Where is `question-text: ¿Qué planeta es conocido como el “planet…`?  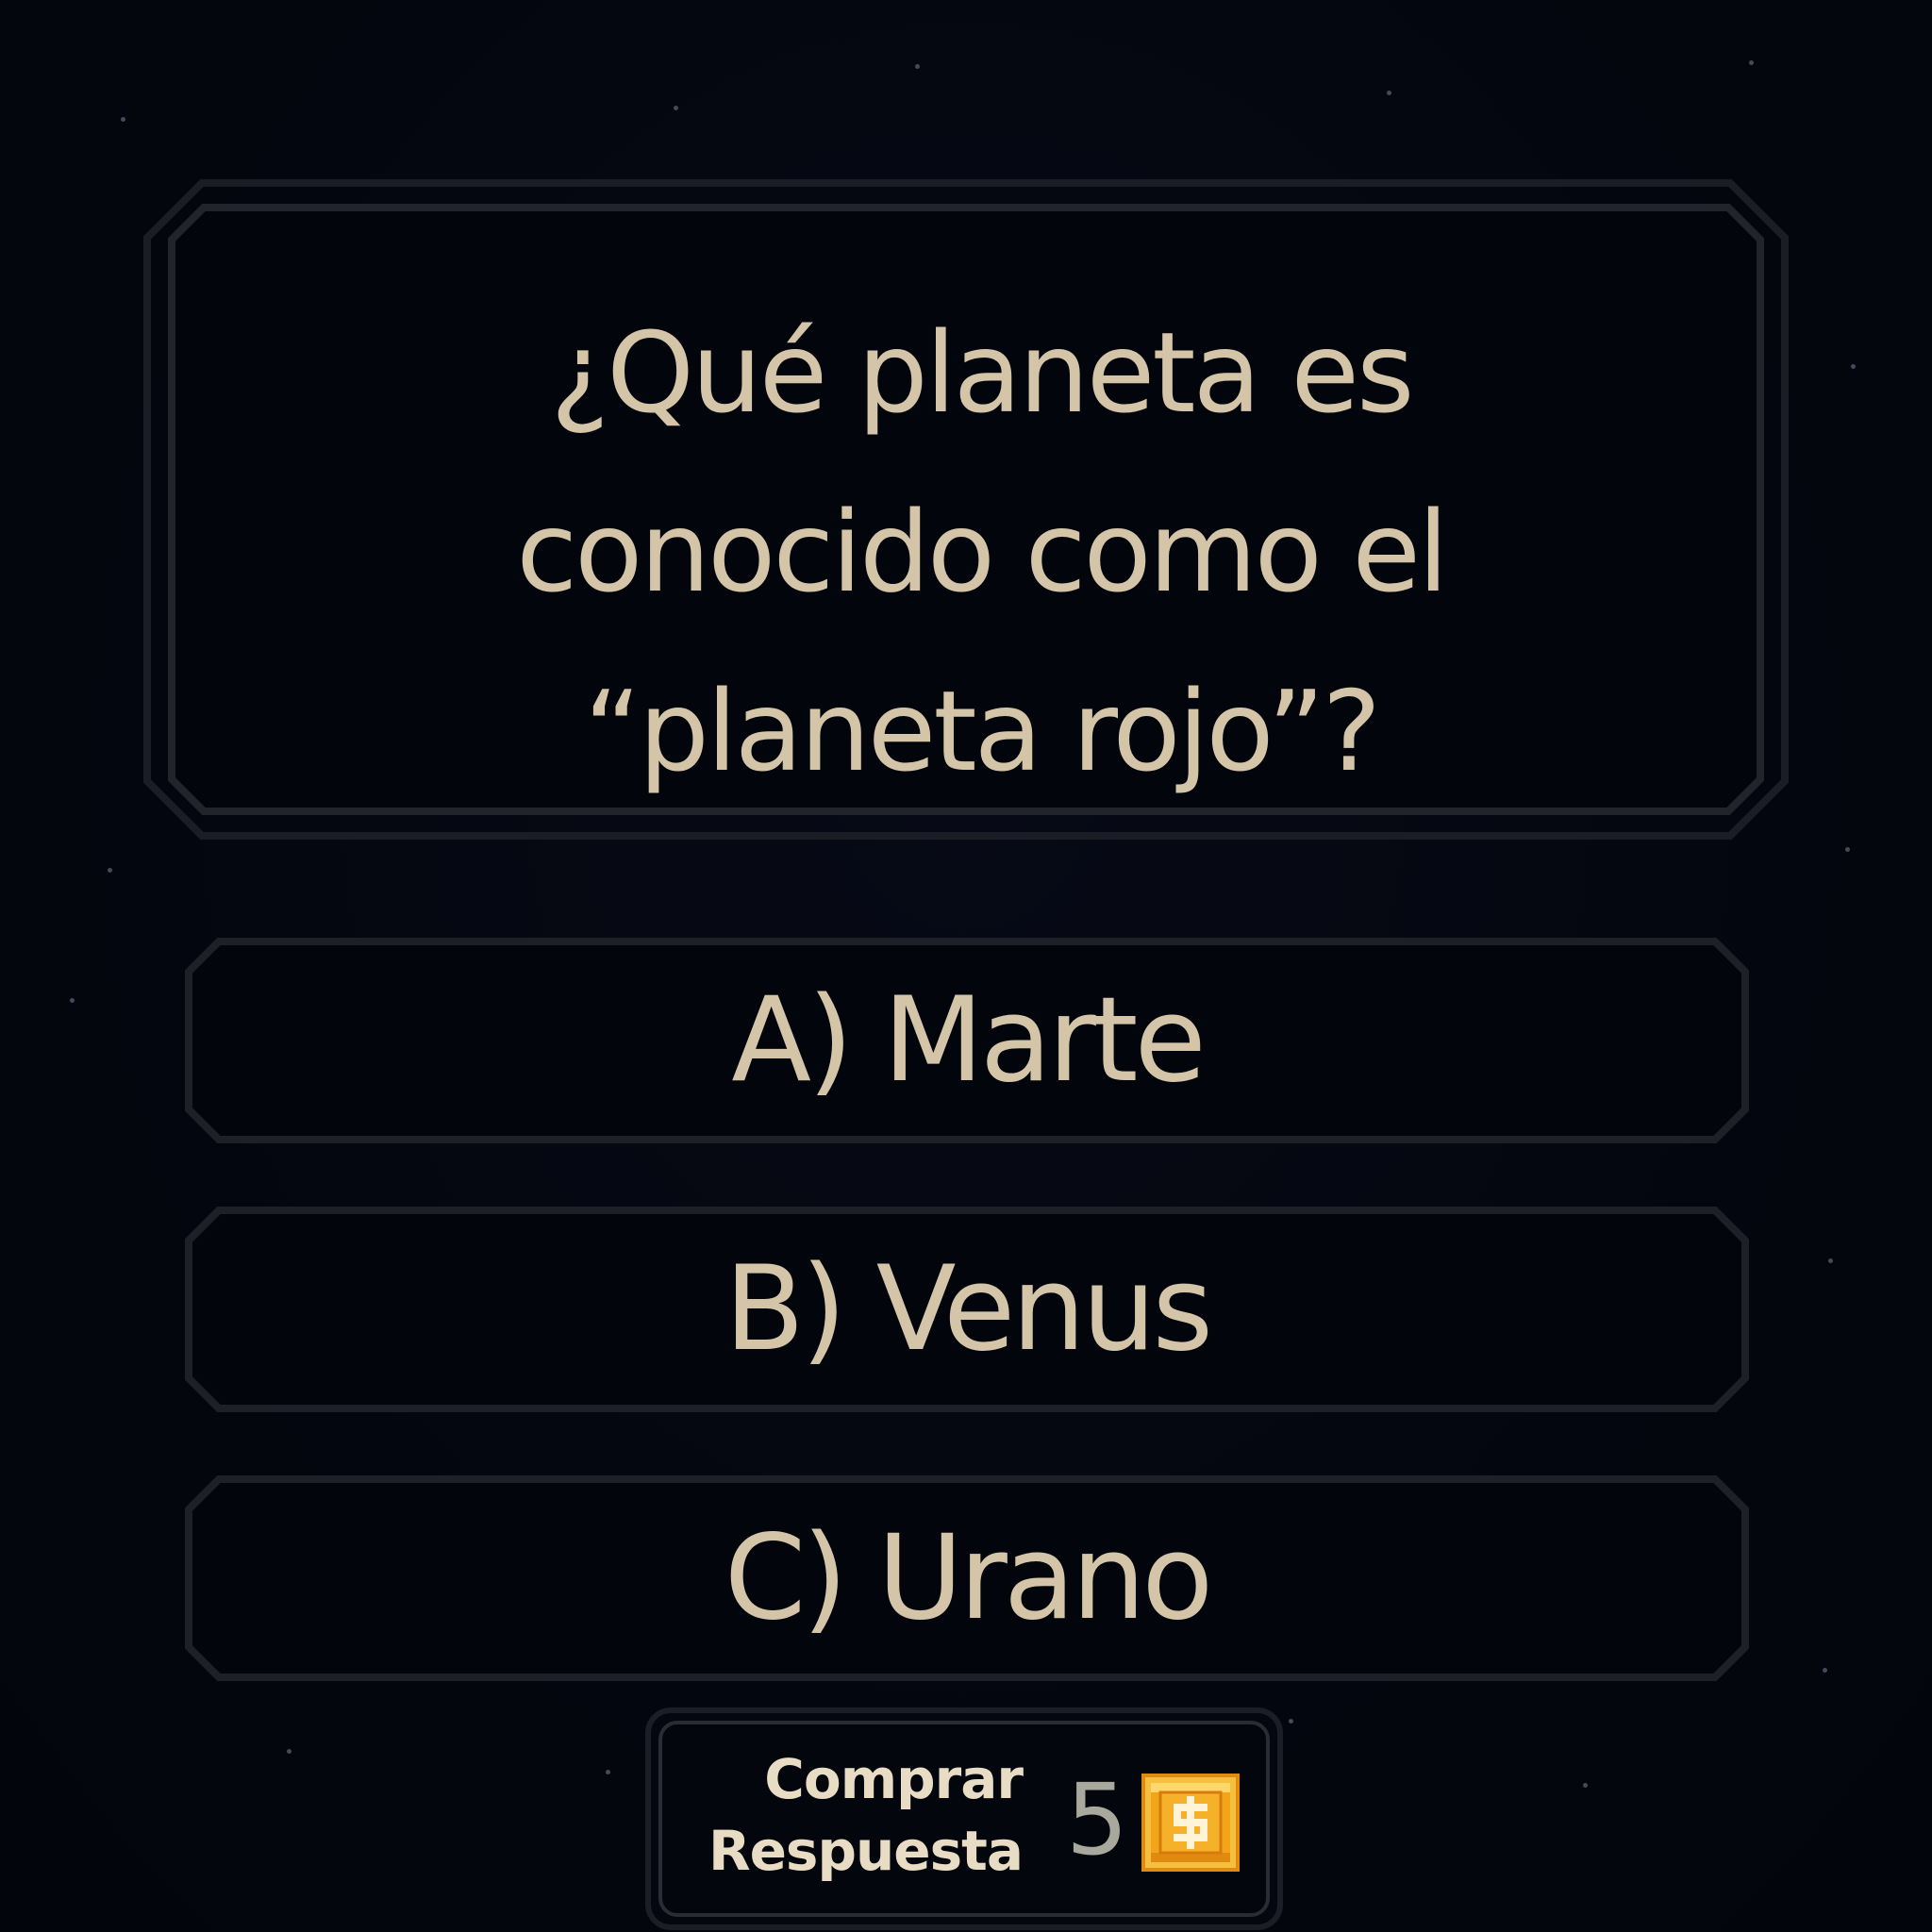
question-text: ¿Qué planeta es conocido como el “planet… is located at coordinates (982, 552).